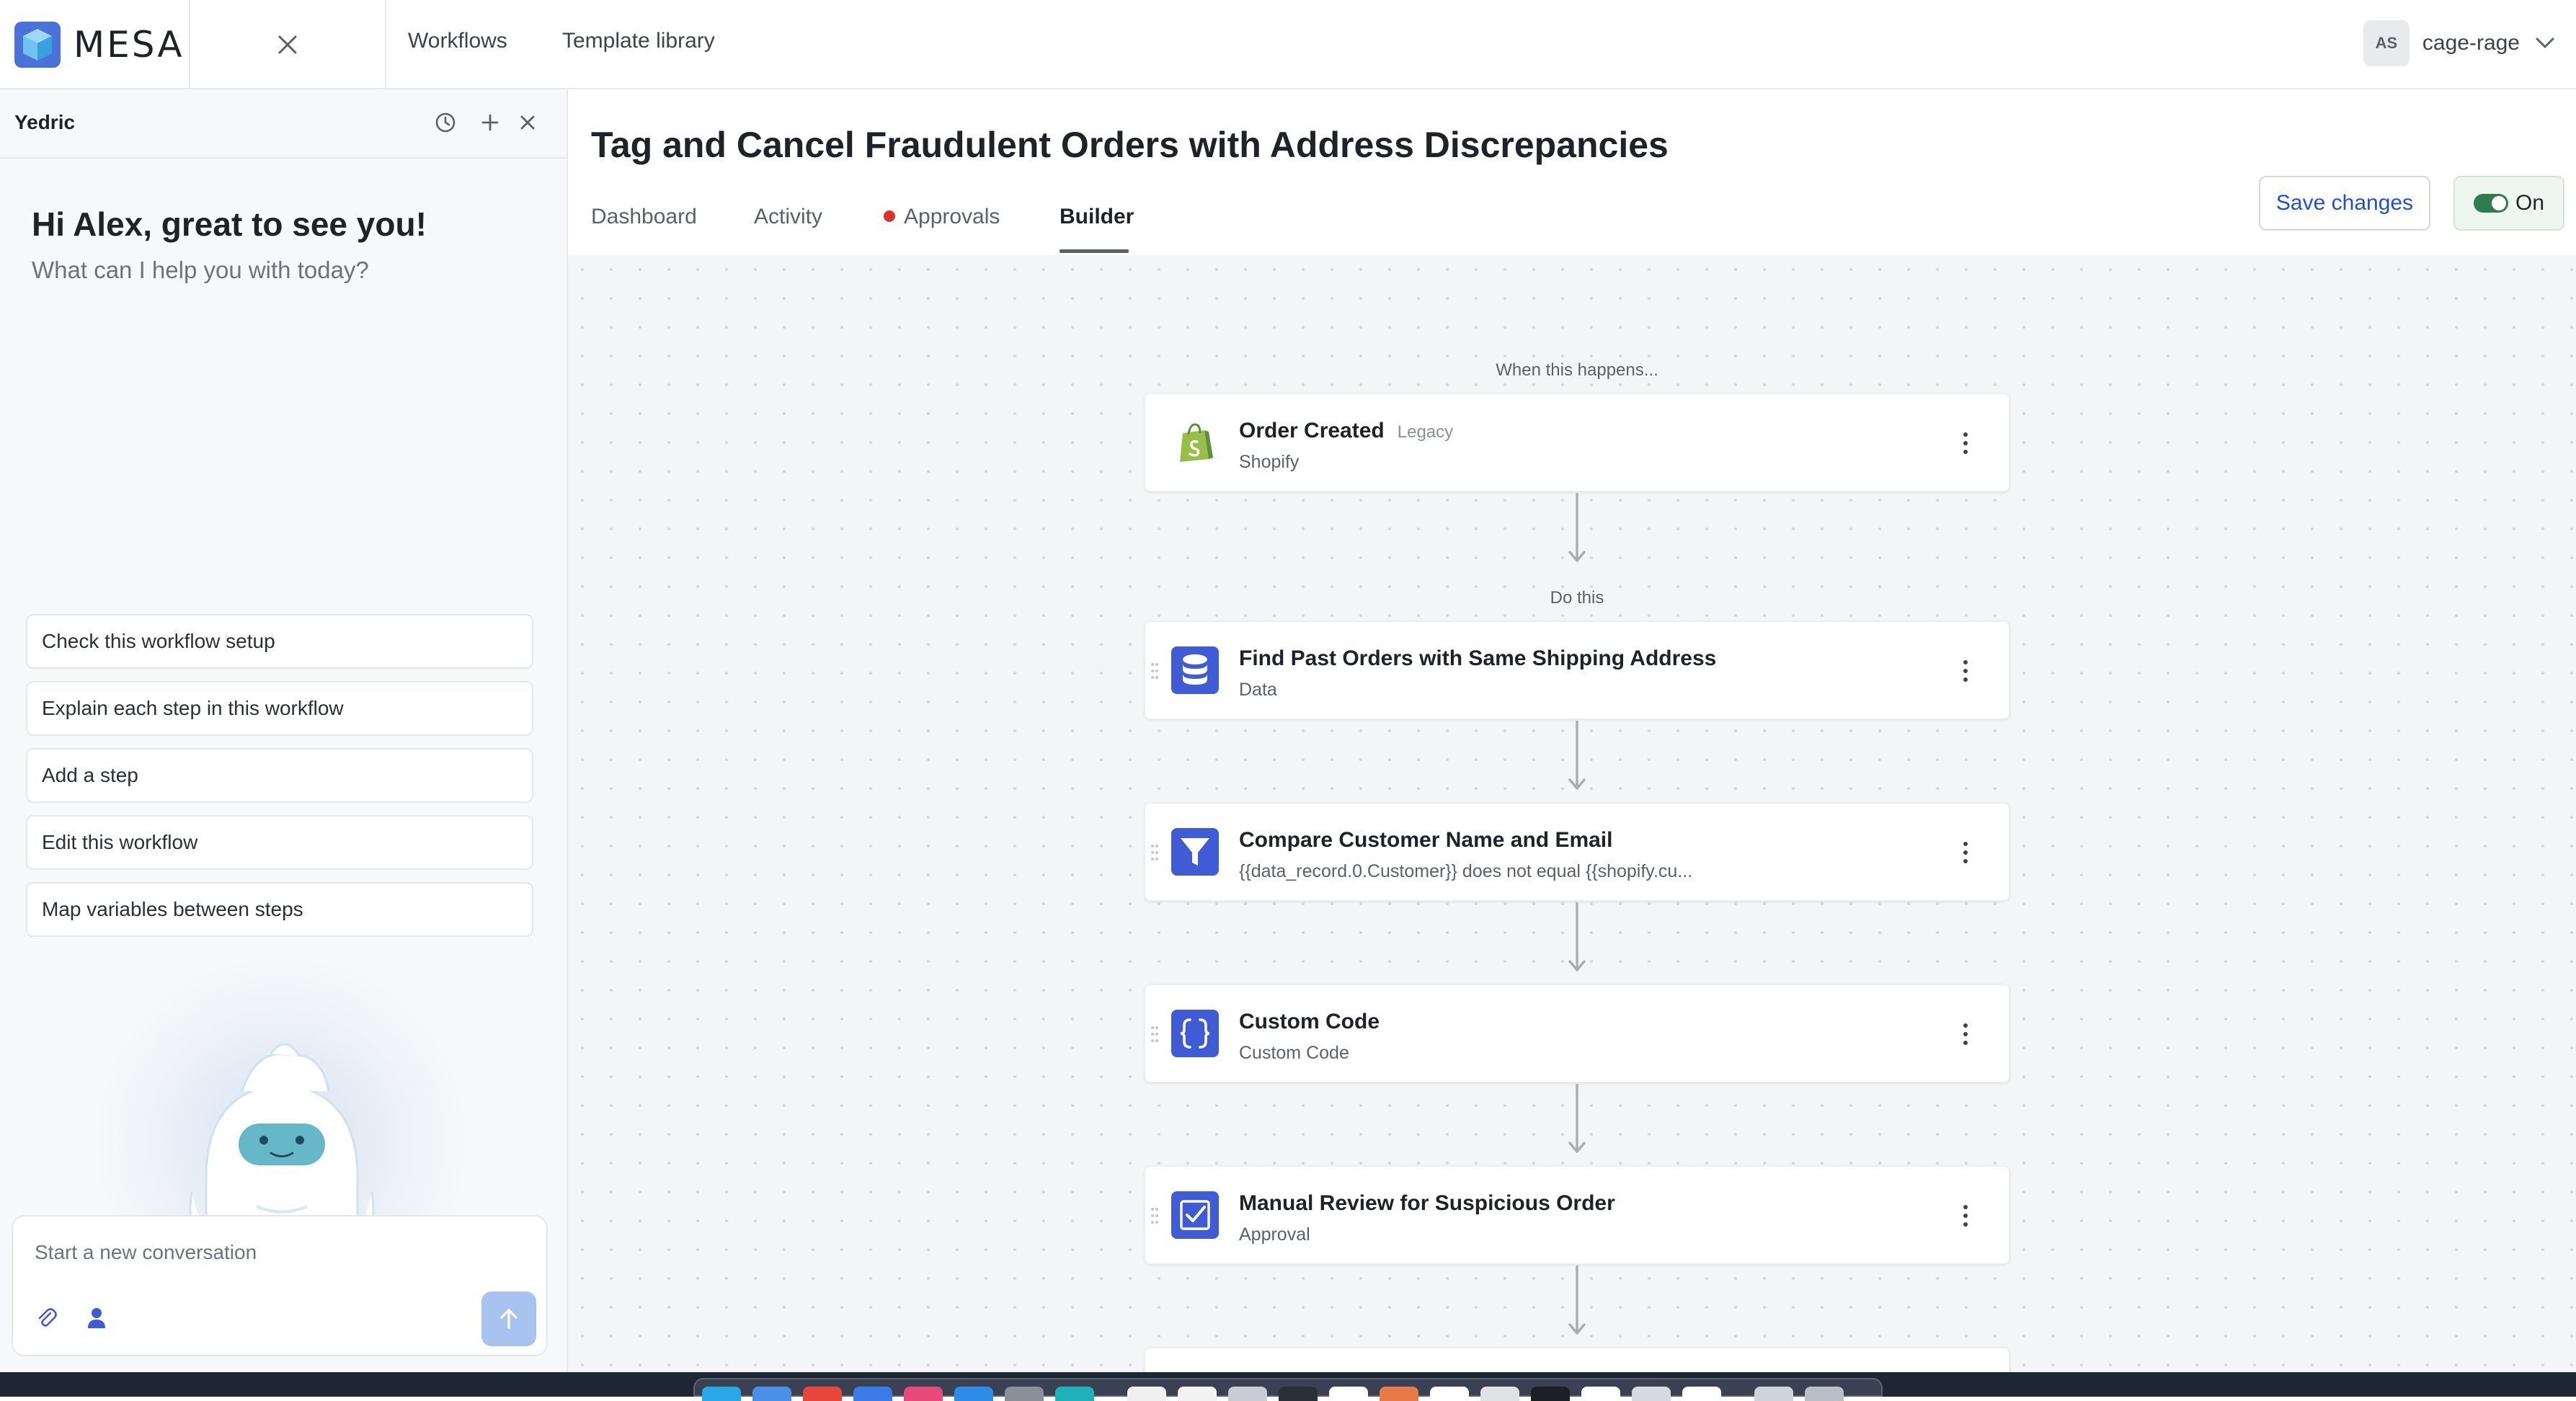 Image resolution: width=2576 pixels, height=1401 pixels. I want to click on tab-approvals: Approvals, so click(942, 217).